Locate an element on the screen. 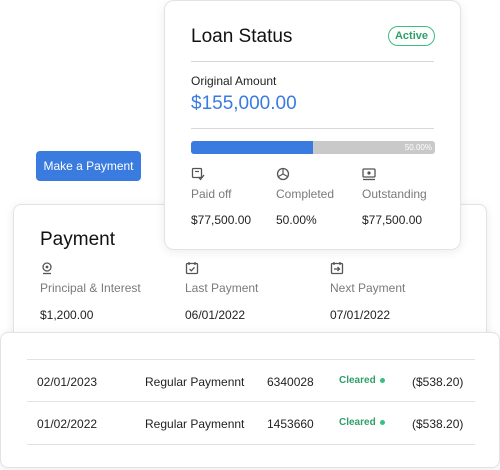 The width and height of the screenshot is (500, 470). paid-off-value: $77,500.00 is located at coordinates (221, 220).